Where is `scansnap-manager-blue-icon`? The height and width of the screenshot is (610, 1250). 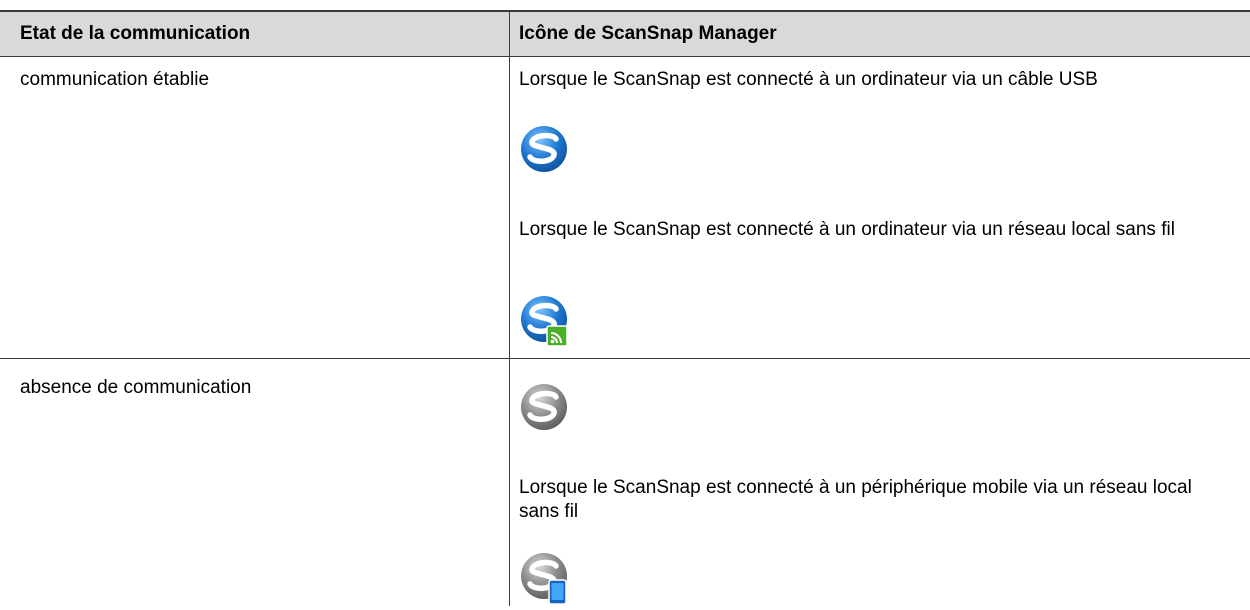 scansnap-manager-blue-icon is located at coordinates (544, 149).